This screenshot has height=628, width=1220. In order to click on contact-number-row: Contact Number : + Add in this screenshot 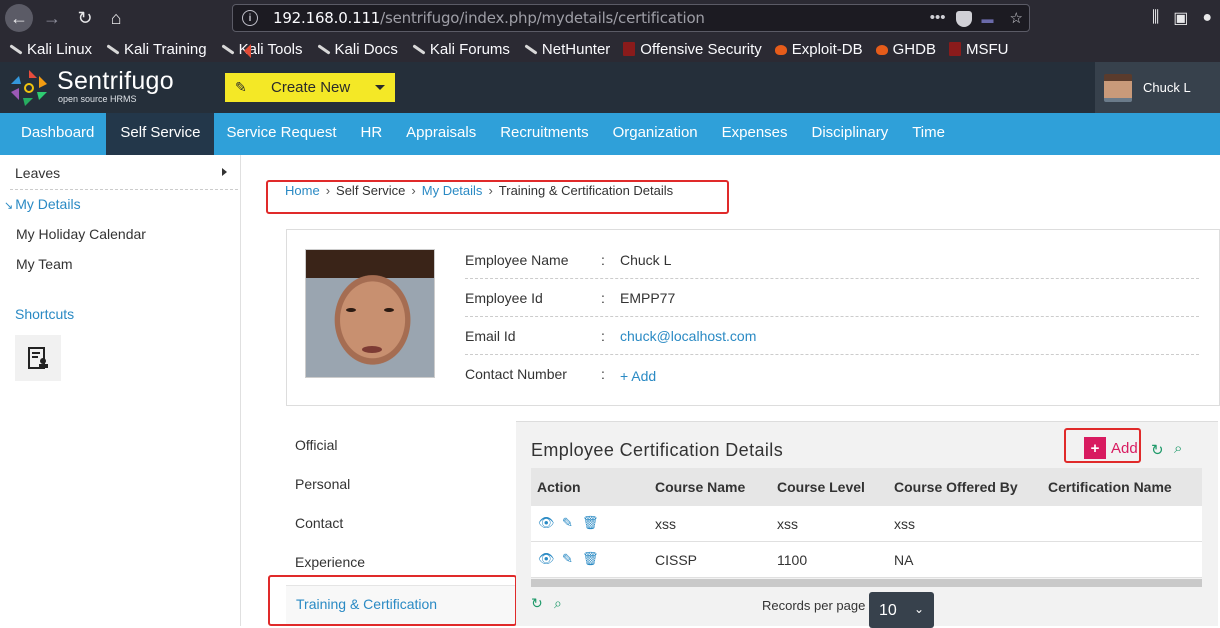, I will do `click(832, 374)`.